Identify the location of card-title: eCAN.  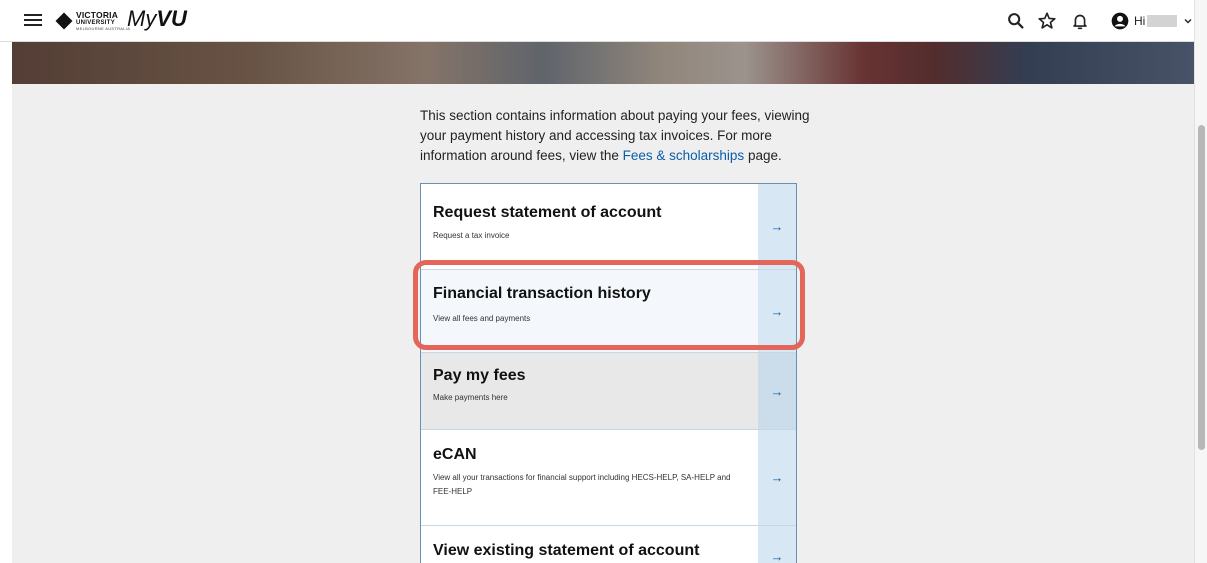
(455, 454).